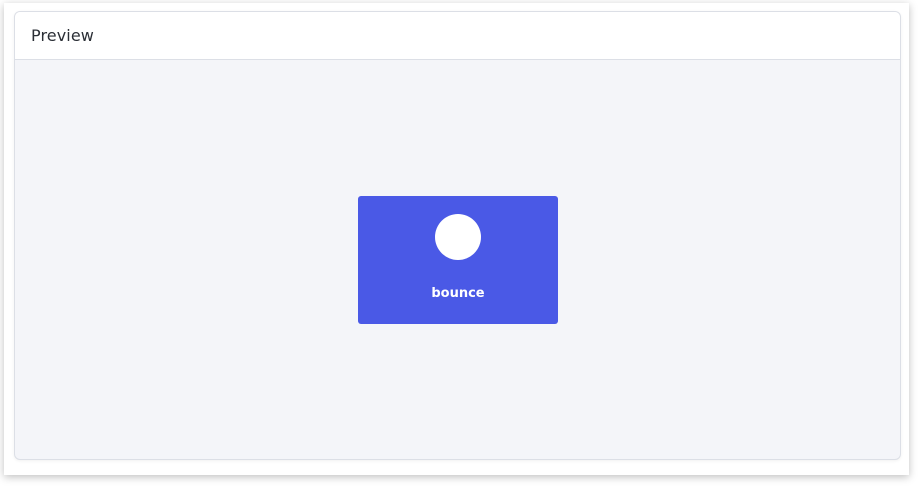 This screenshot has width=923, height=491. I want to click on ball-shape, so click(458, 237).